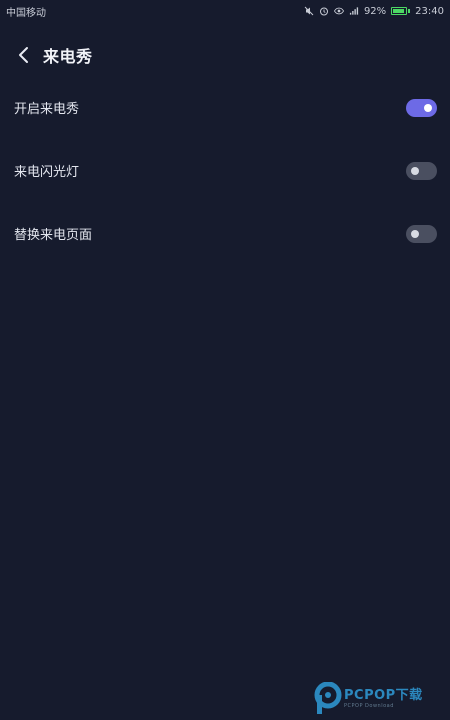 This screenshot has width=450, height=720. What do you see at coordinates (47, 109) in the screenshot?
I see `setting-label: 开启来电秀` at bounding box center [47, 109].